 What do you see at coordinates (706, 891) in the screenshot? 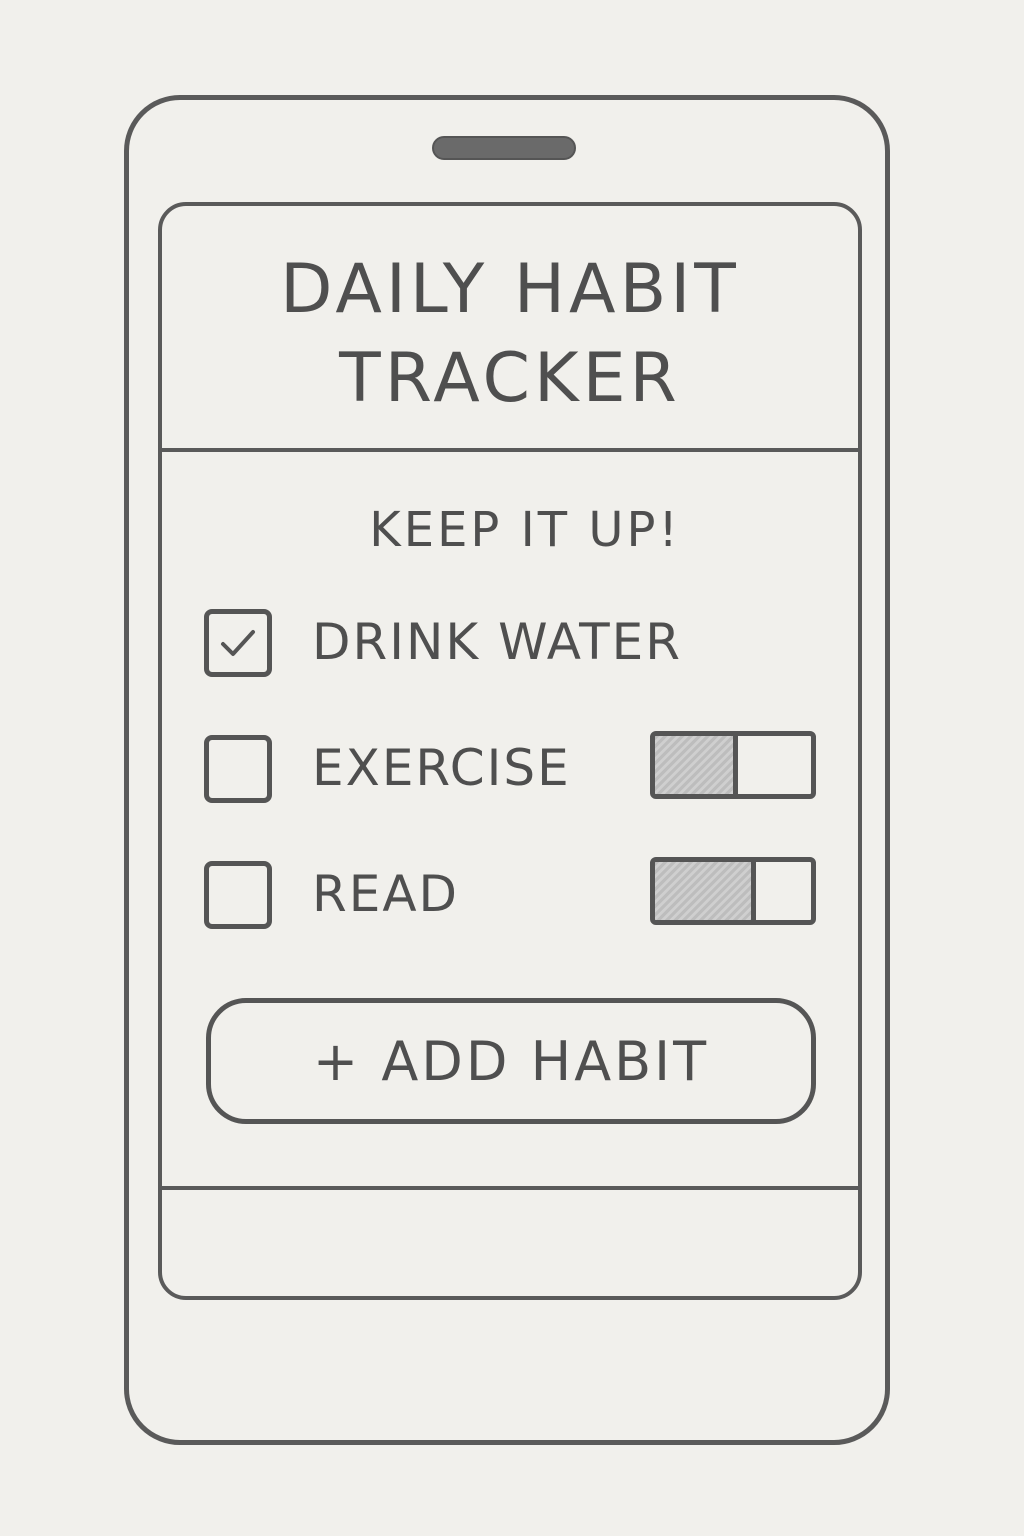
I see `progress-fill-read` at bounding box center [706, 891].